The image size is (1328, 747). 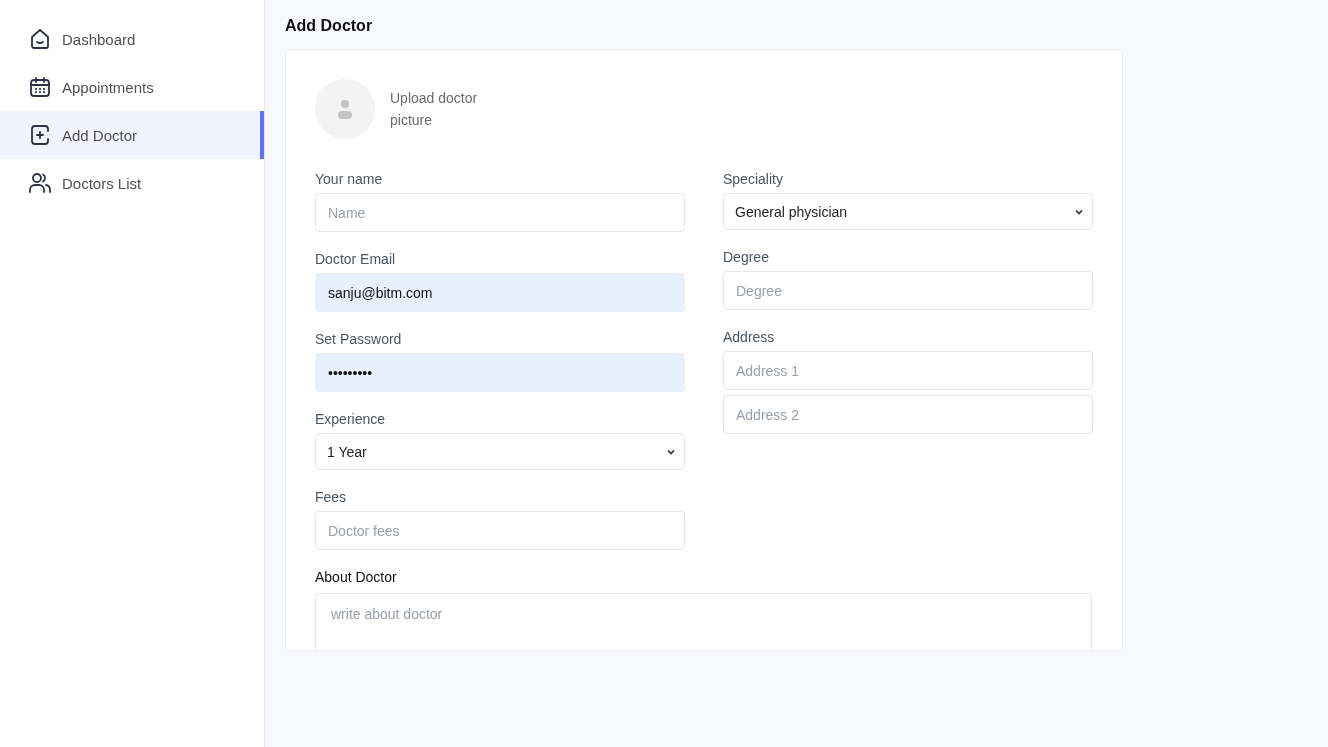 I want to click on people-icon, so click(x=40, y=183).